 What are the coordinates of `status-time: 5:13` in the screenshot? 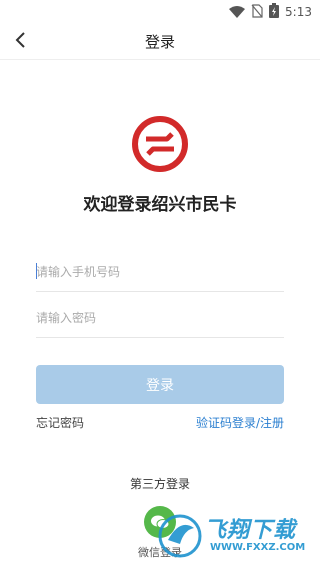 It's located at (298, 12).